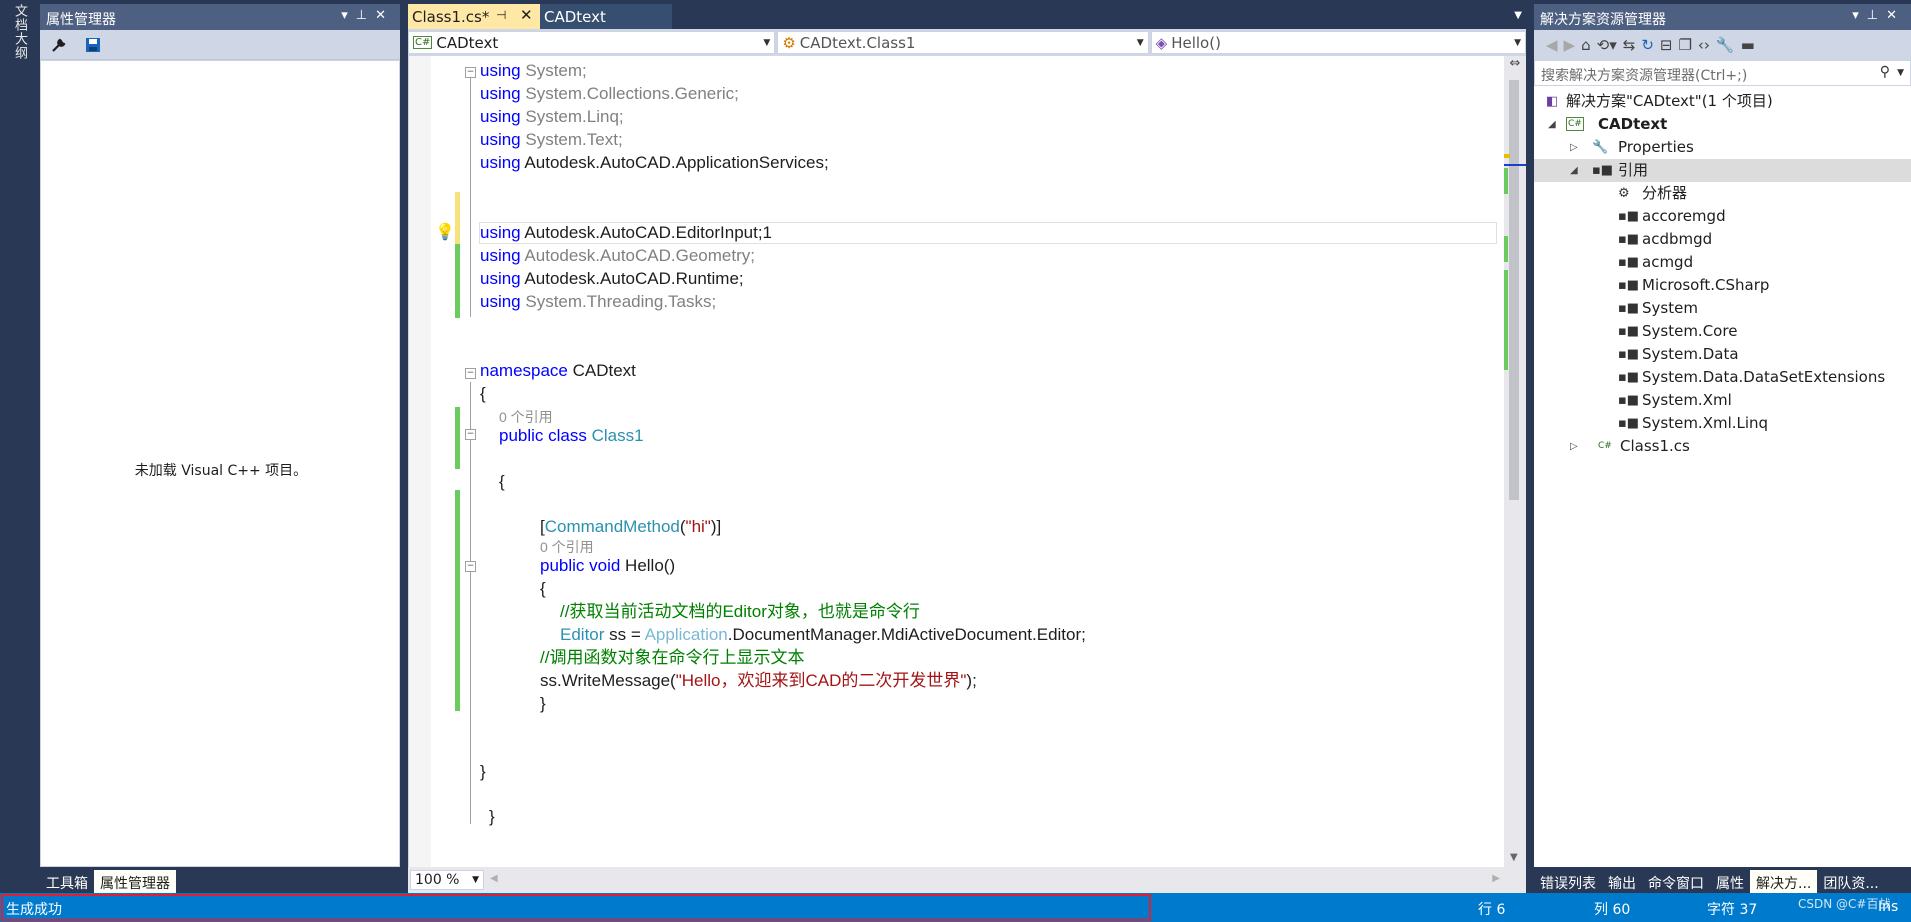  I want to click on search-icon: ⚲, so click(1885, 72).